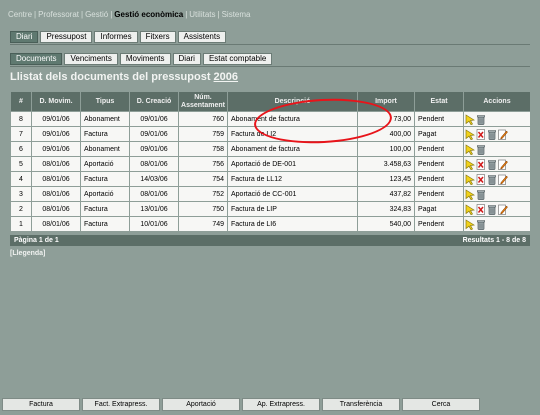  Describe the element at coordinates (21, 149) in the screenshot. I see `row-number: 6` at that location.